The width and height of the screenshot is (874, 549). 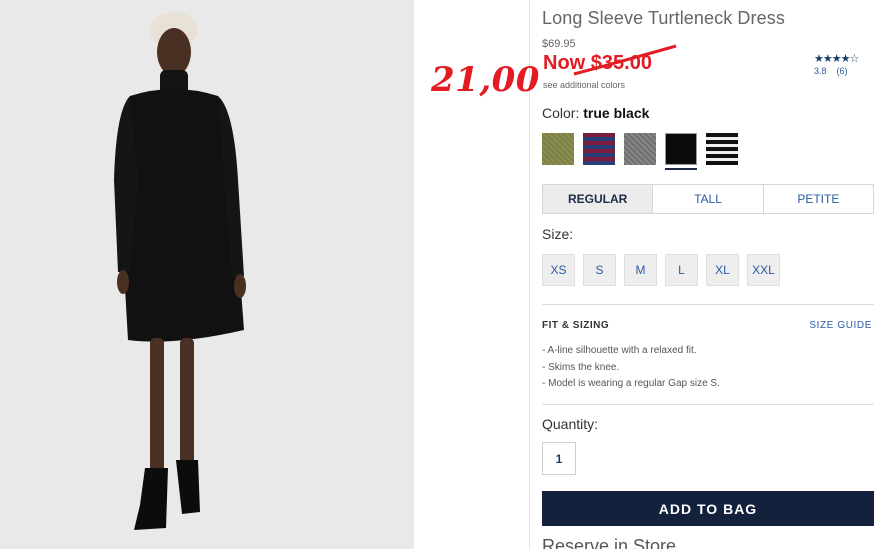 I want to click on rating: ★★★★☆ 3.8 (6), so click(x=836, y=64).